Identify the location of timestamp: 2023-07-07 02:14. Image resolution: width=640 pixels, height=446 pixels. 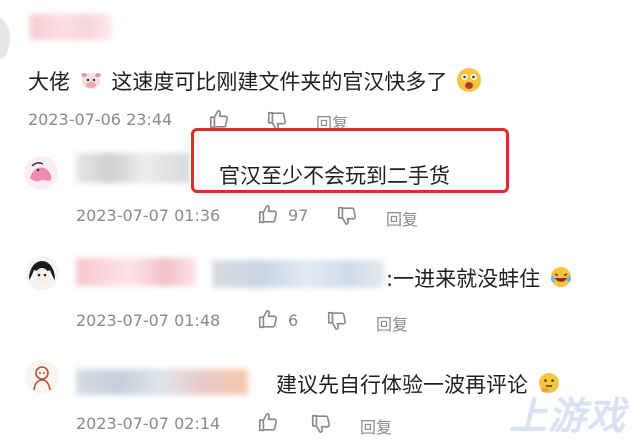
(148, 423).